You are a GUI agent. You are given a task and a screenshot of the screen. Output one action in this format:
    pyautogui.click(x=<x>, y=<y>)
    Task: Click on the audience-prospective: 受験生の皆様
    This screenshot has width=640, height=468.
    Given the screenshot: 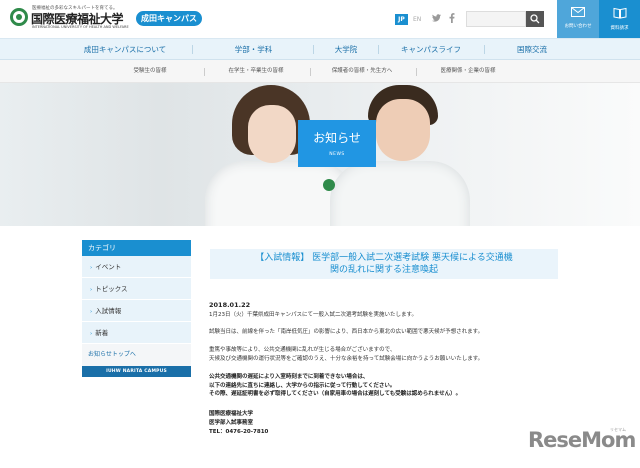 What is the action you would take?
    pyautogui.click(x=150, y=71)
    